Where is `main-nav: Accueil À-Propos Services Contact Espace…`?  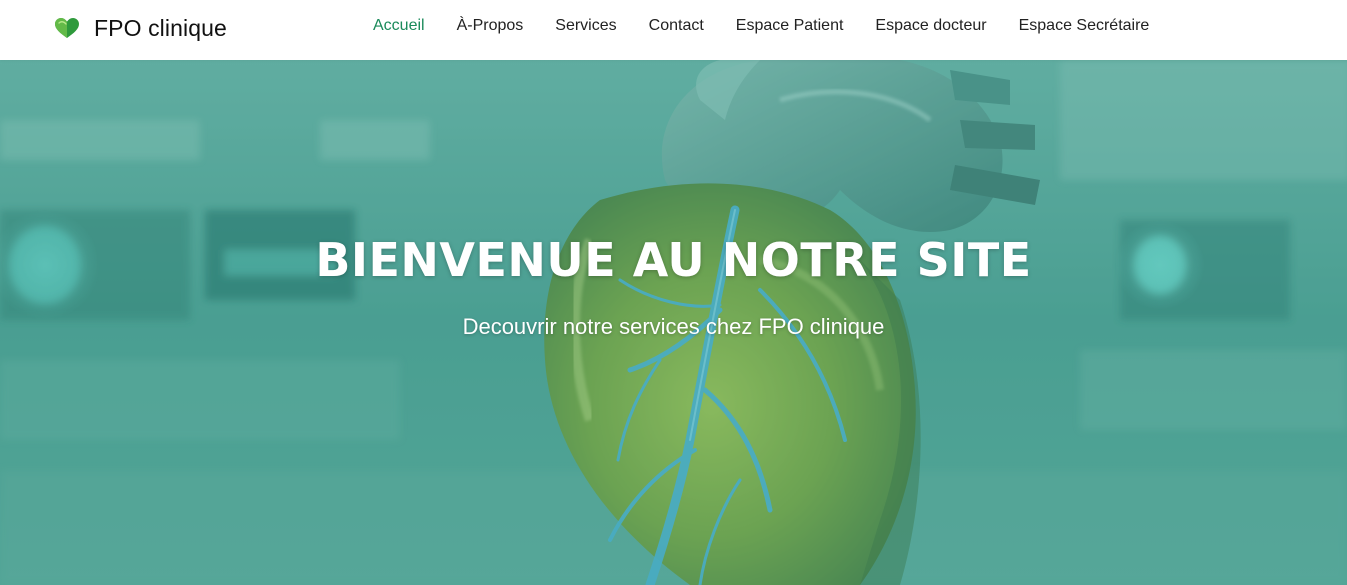 main-nav: Accueil À-Propos Services Contact Espace… is located at coordinates (761, 26).